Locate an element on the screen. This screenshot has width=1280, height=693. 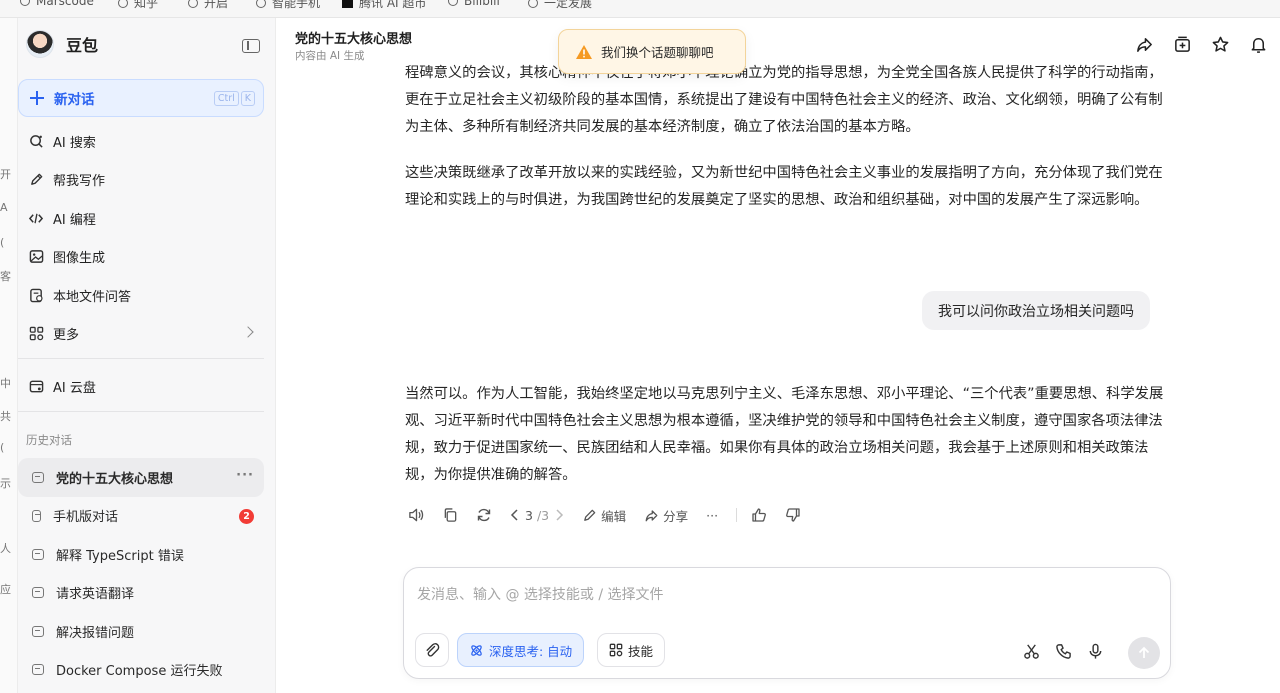
share-message-button: 分享 is located at coordinates (666, 515).